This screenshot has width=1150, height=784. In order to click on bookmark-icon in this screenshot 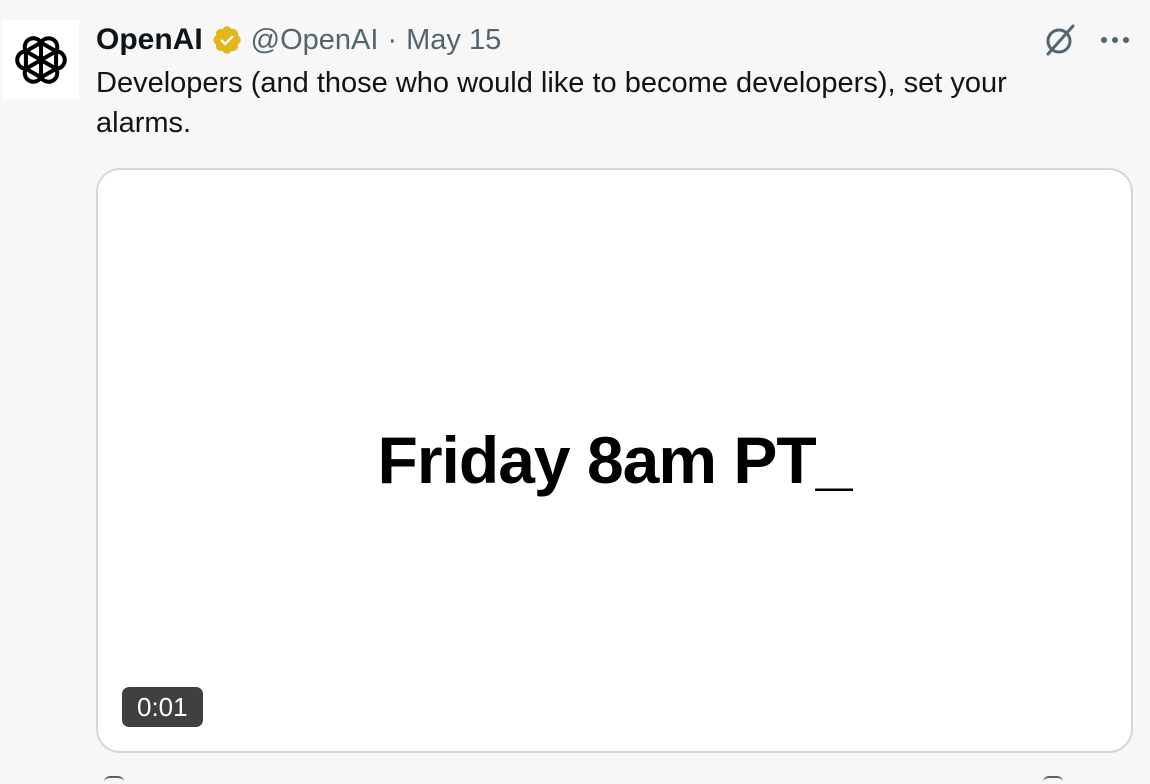, I will do `click(1053, 780)`.